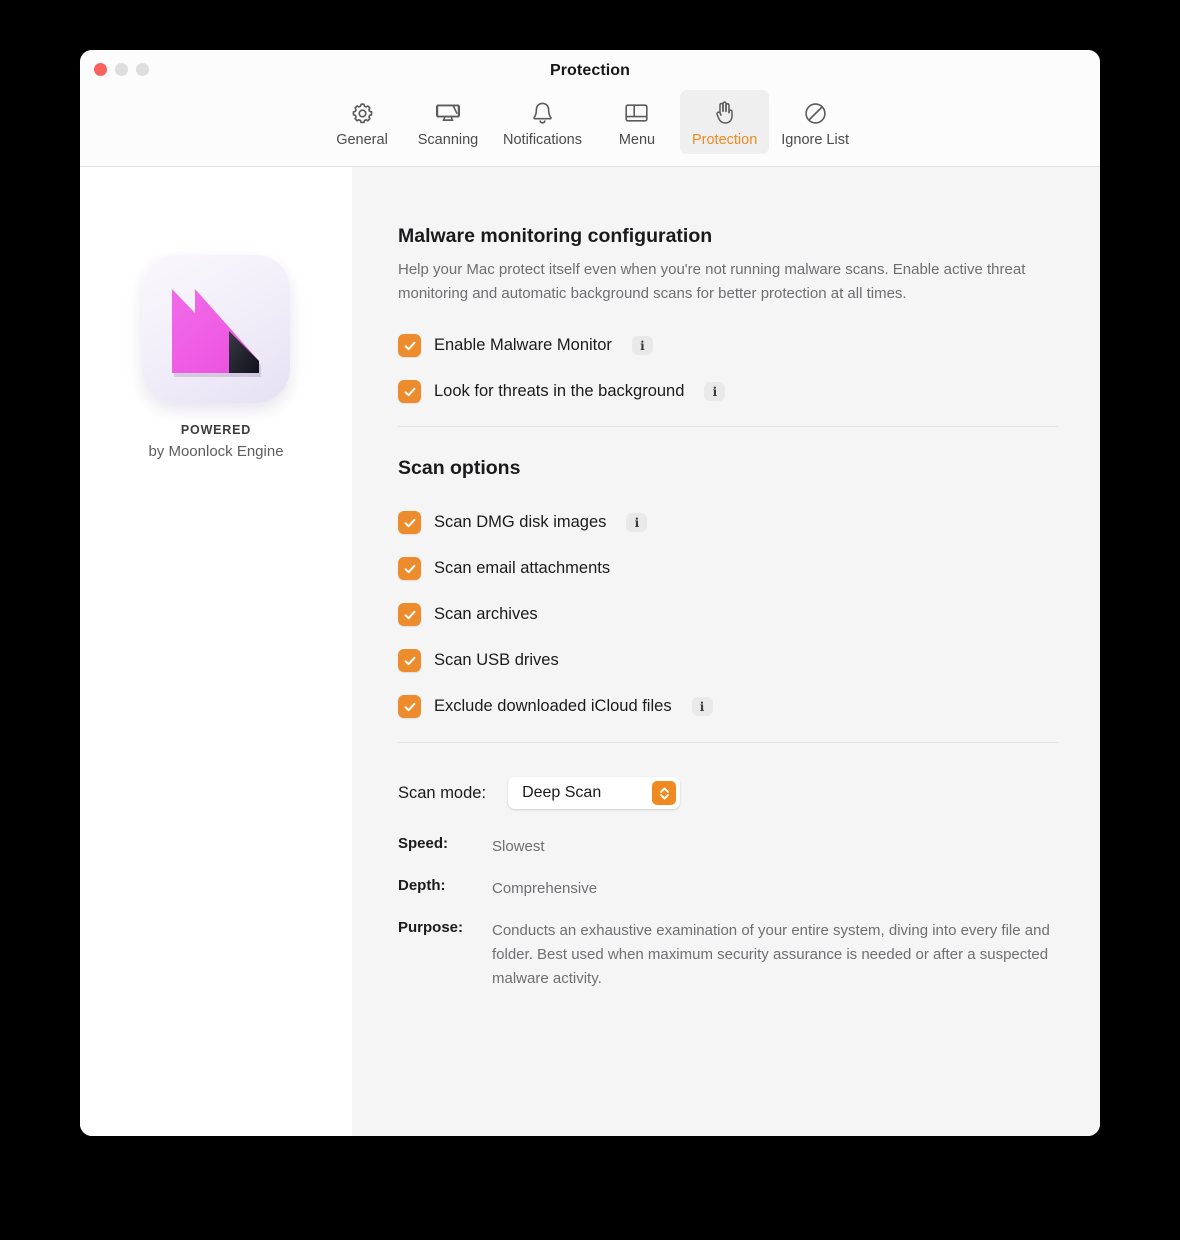  I want to click on window-title: Protection, so click(590, 70).